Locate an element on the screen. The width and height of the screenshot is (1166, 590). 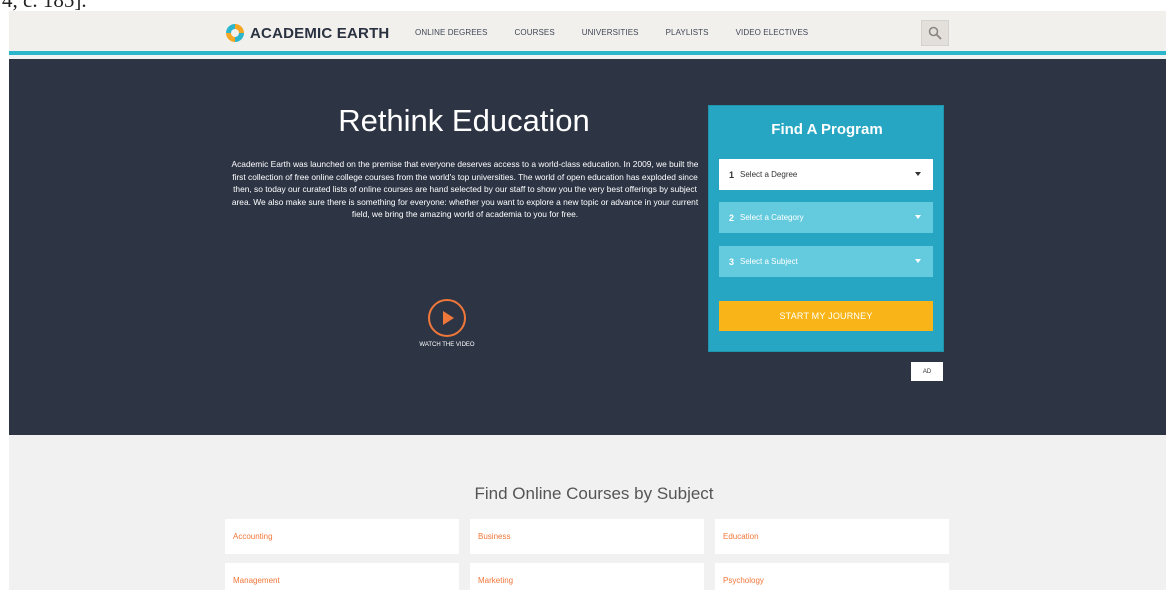
nav-video-electives: VIDEO ELECTIVES is located at coordinates (772, 32).